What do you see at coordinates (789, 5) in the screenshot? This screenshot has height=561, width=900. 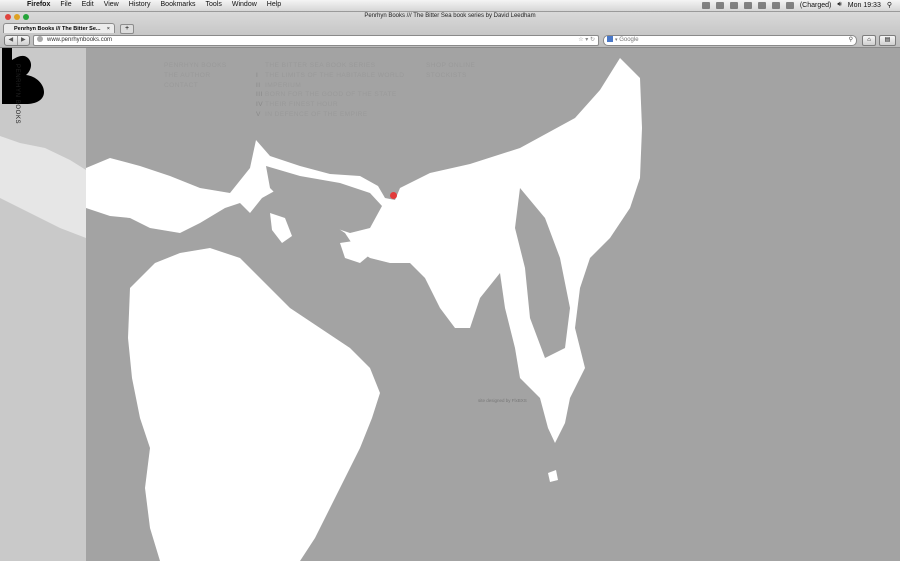 I see `battery-icon` at bounding box center [789, 5].